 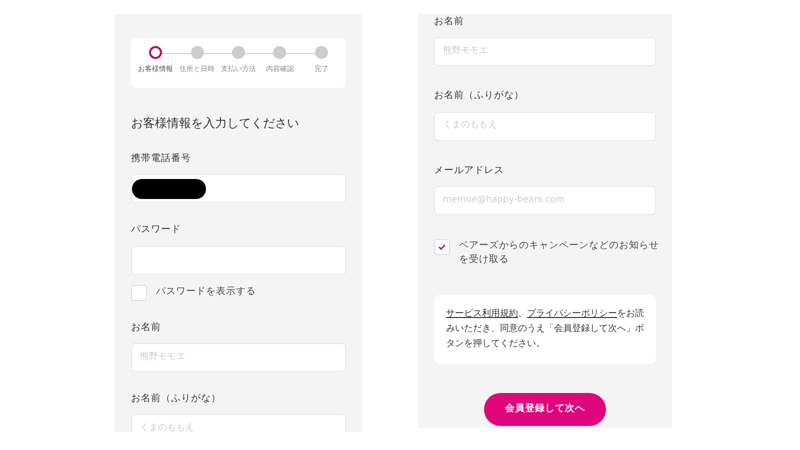 What do you see at coordinates (545, 409) in the screenshot?
I see `submit-button: 会員登録して次へ` at bounding box center [545, 409].